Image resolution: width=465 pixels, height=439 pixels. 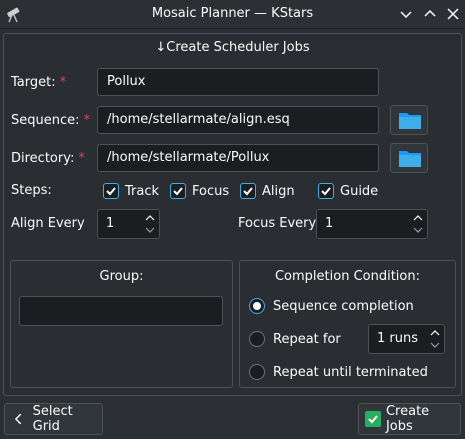 I want to click on completion-title: Completion Condition:, so click(x=347, y=276).